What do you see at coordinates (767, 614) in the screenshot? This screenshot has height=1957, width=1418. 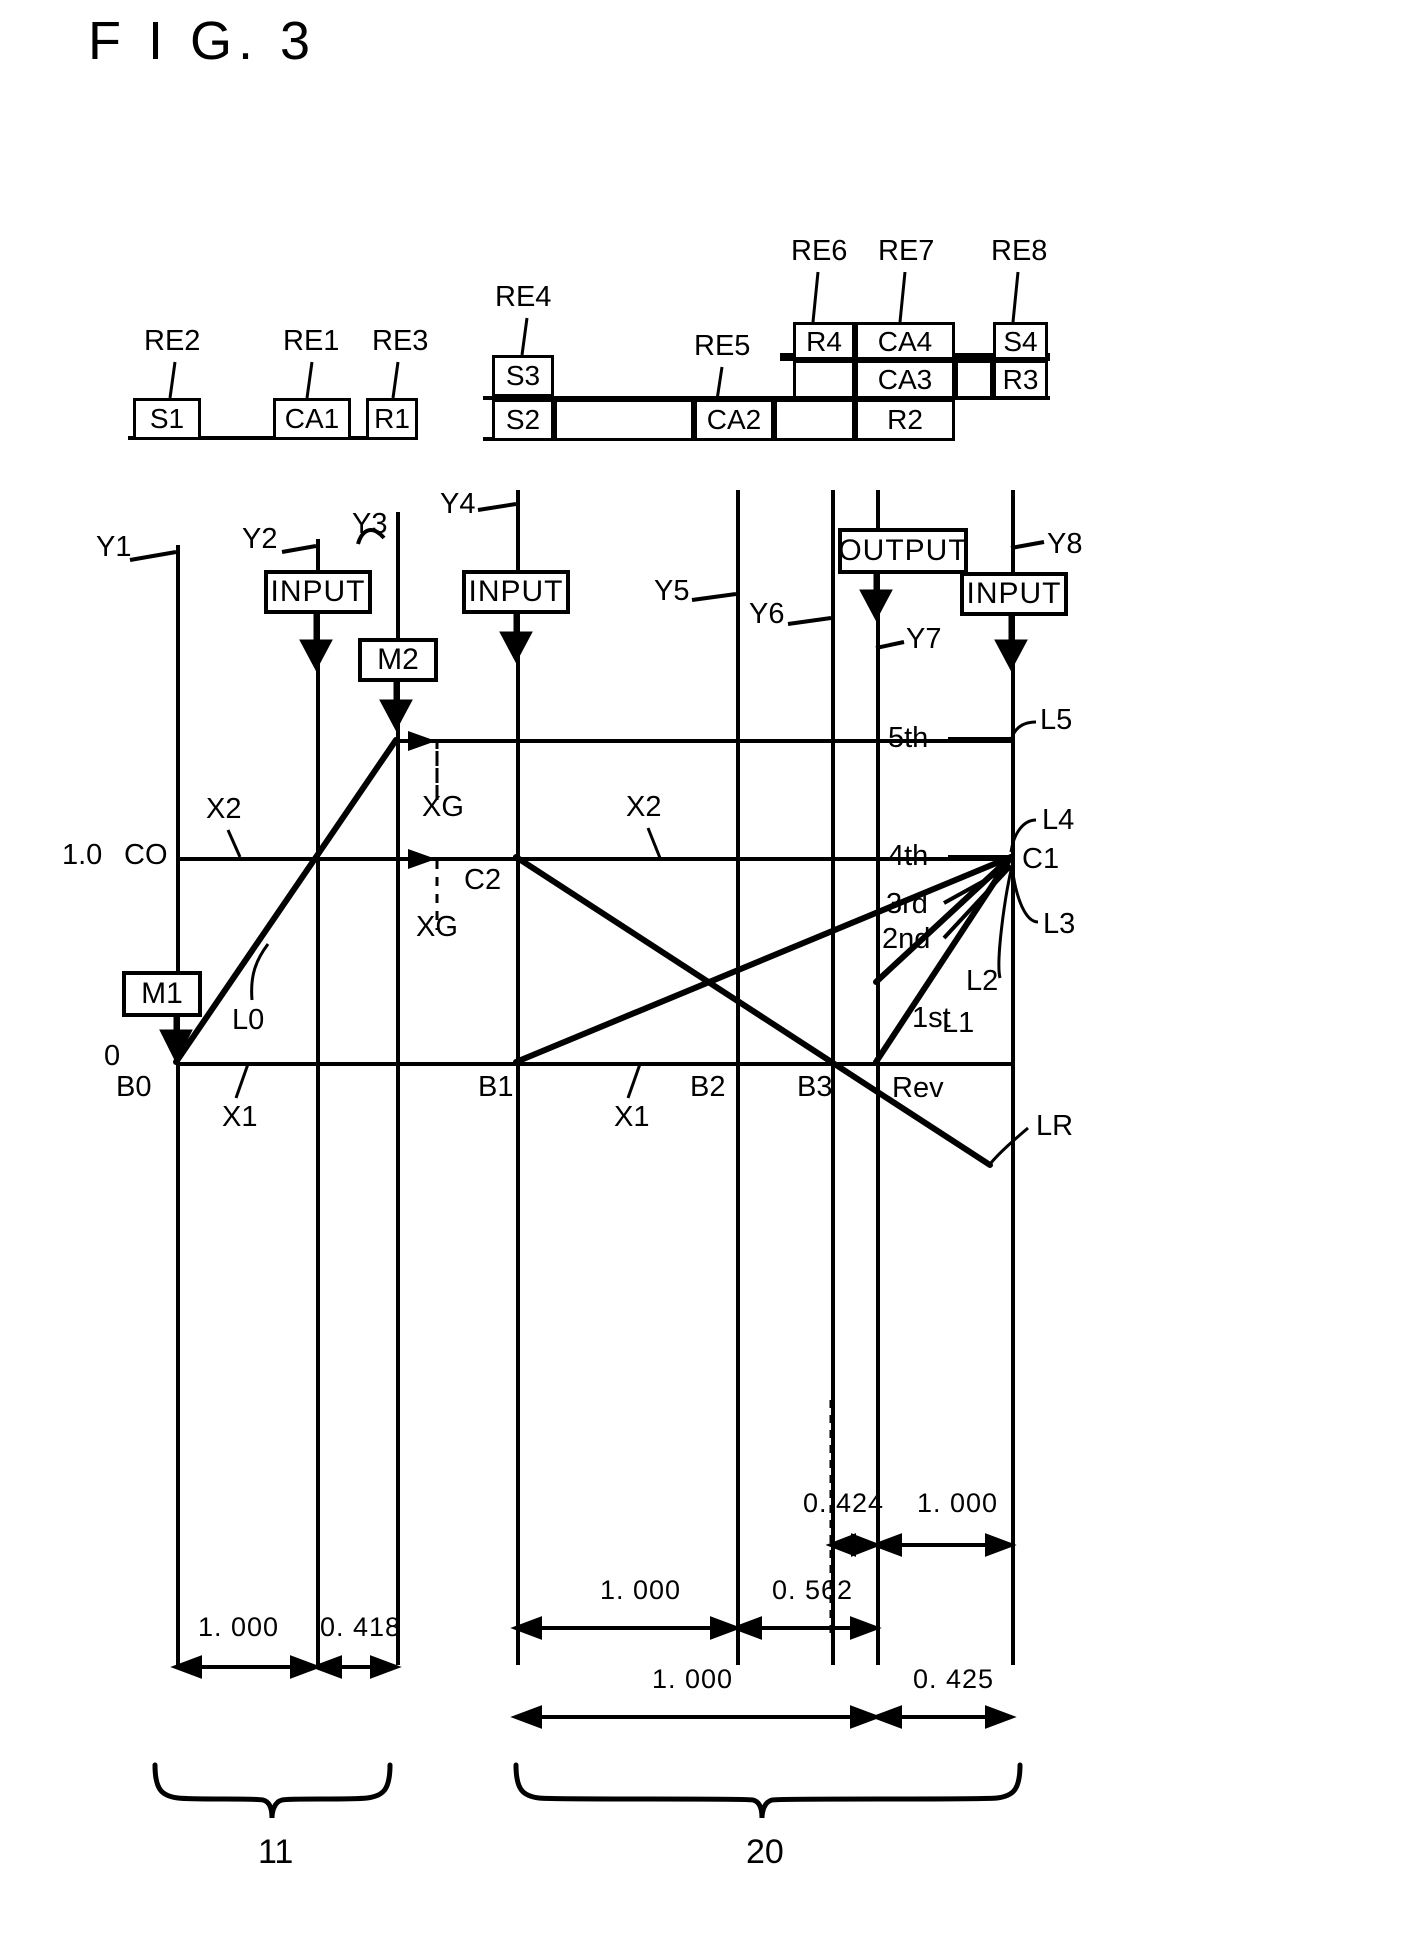 I see `axis-label-y6: Y6` at bounding box center [767, 614].